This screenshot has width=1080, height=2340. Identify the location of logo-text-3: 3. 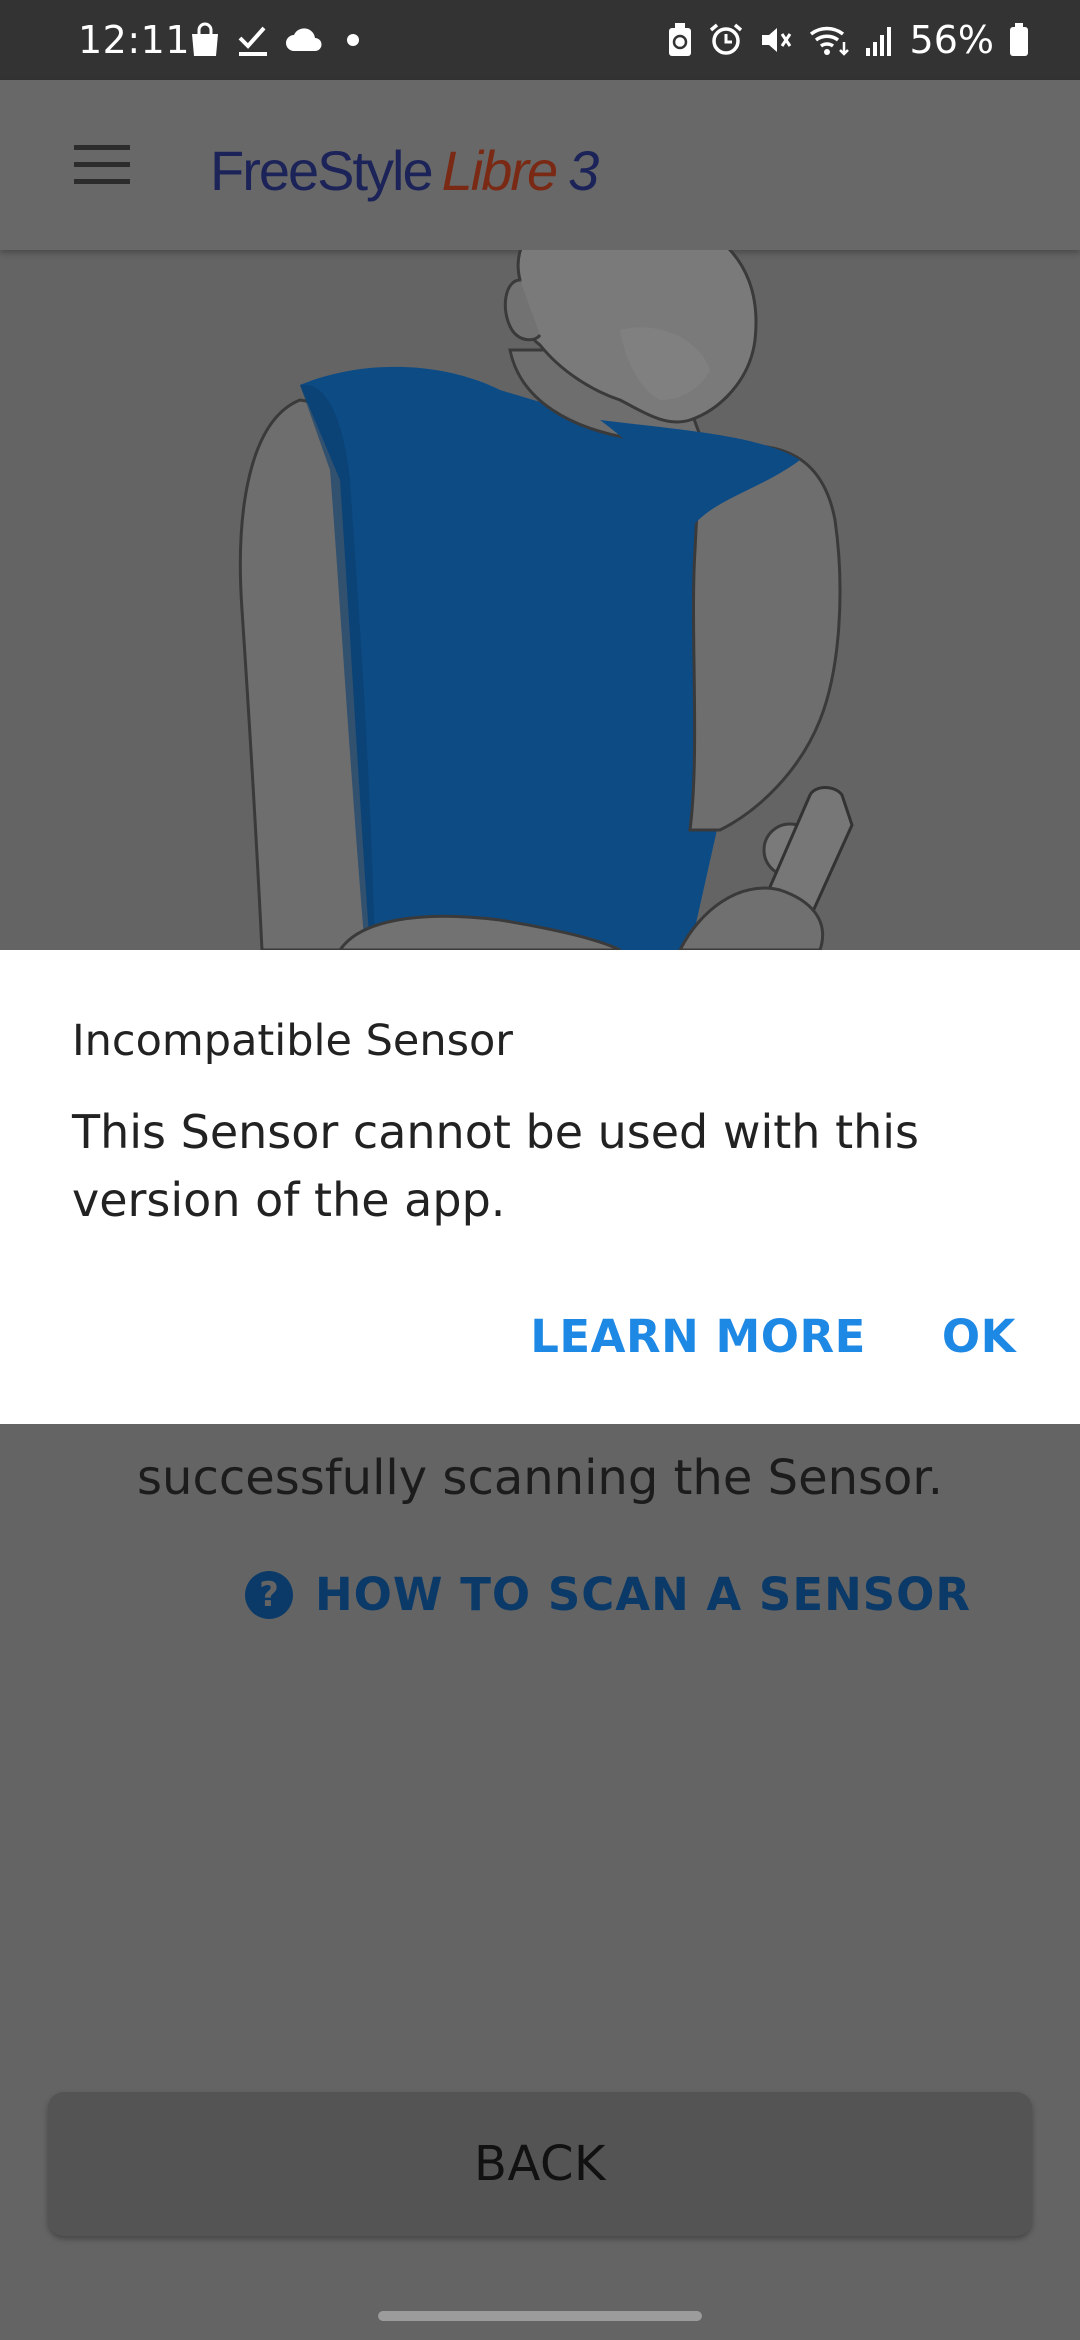
(583, 170).